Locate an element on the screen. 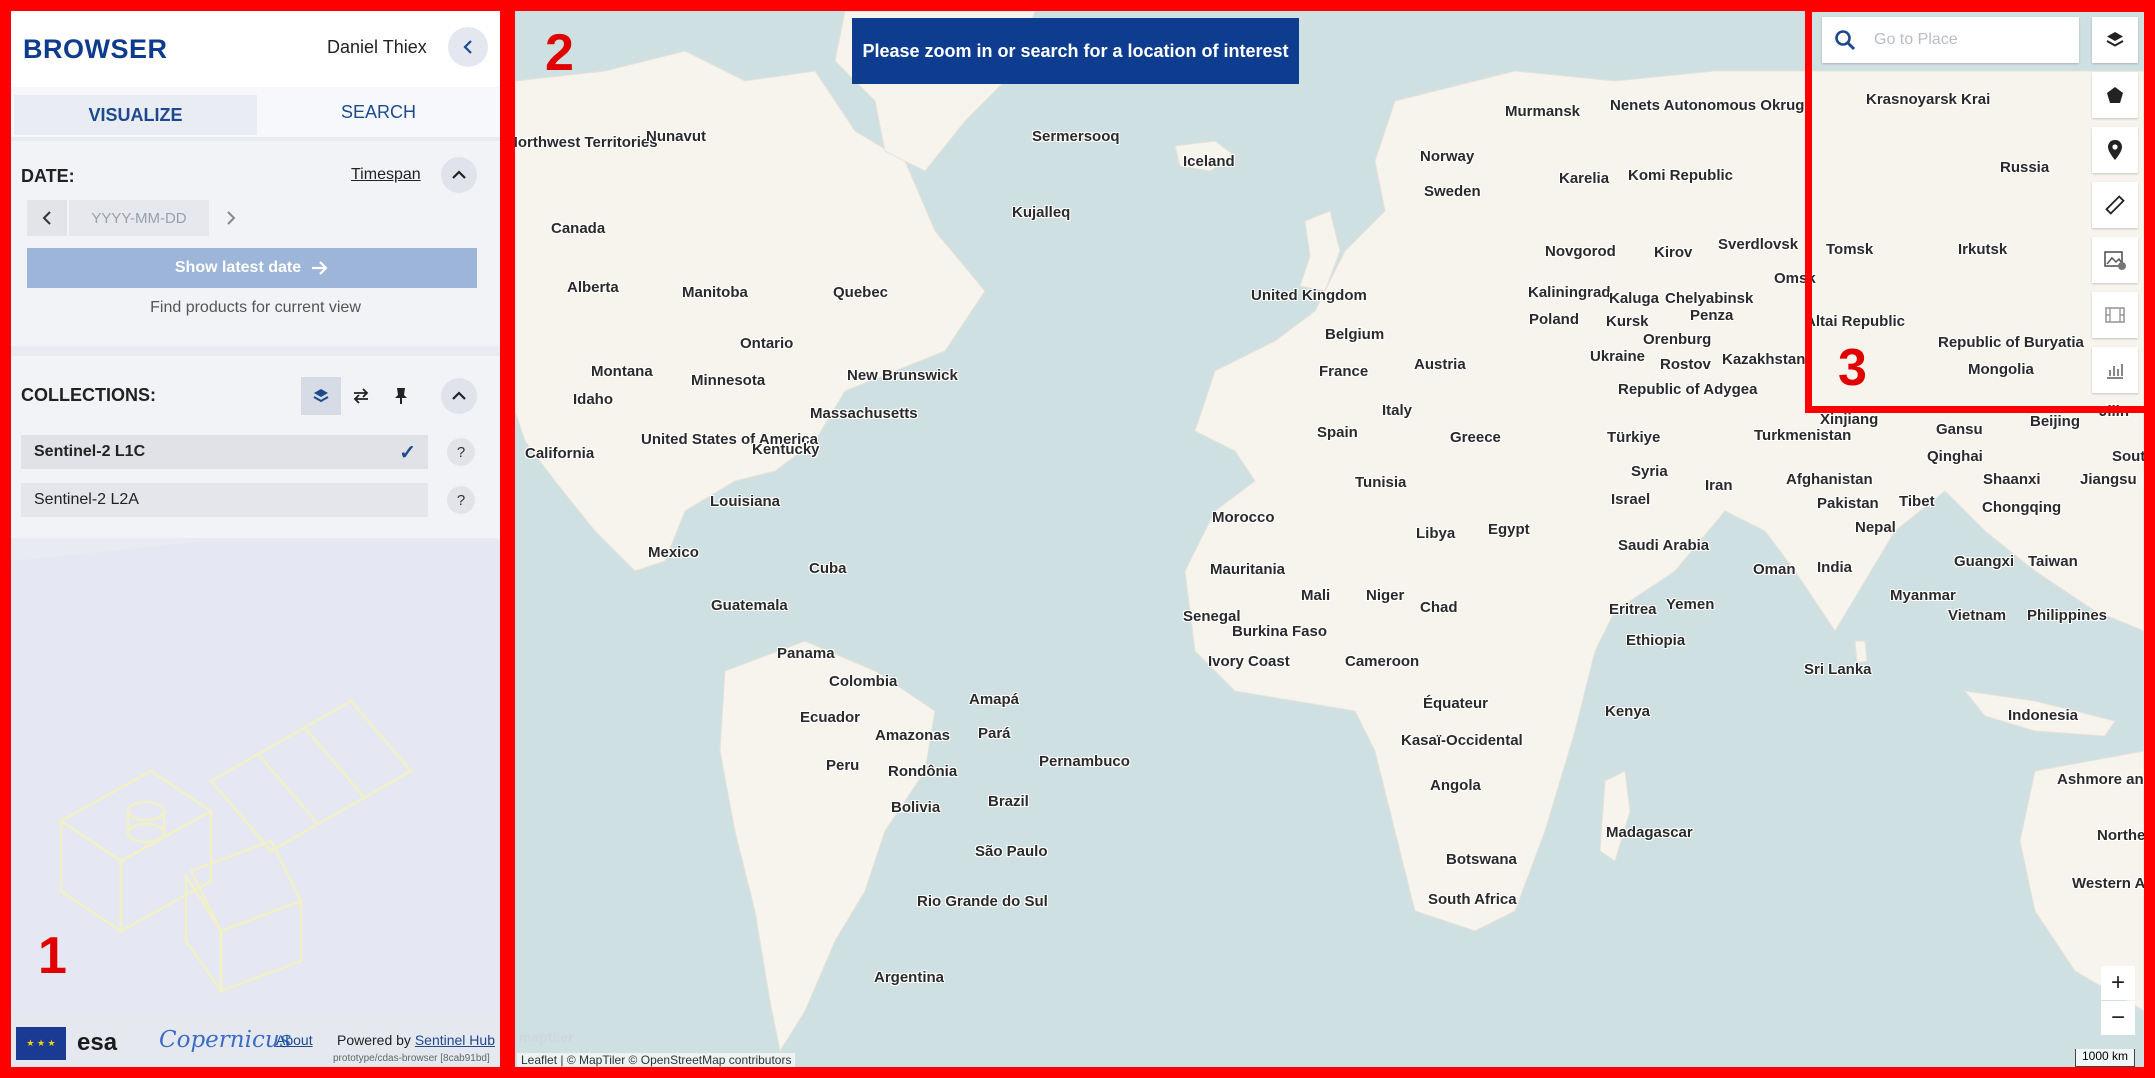  map-label: Jilin is located at coordinates (2114, 411).